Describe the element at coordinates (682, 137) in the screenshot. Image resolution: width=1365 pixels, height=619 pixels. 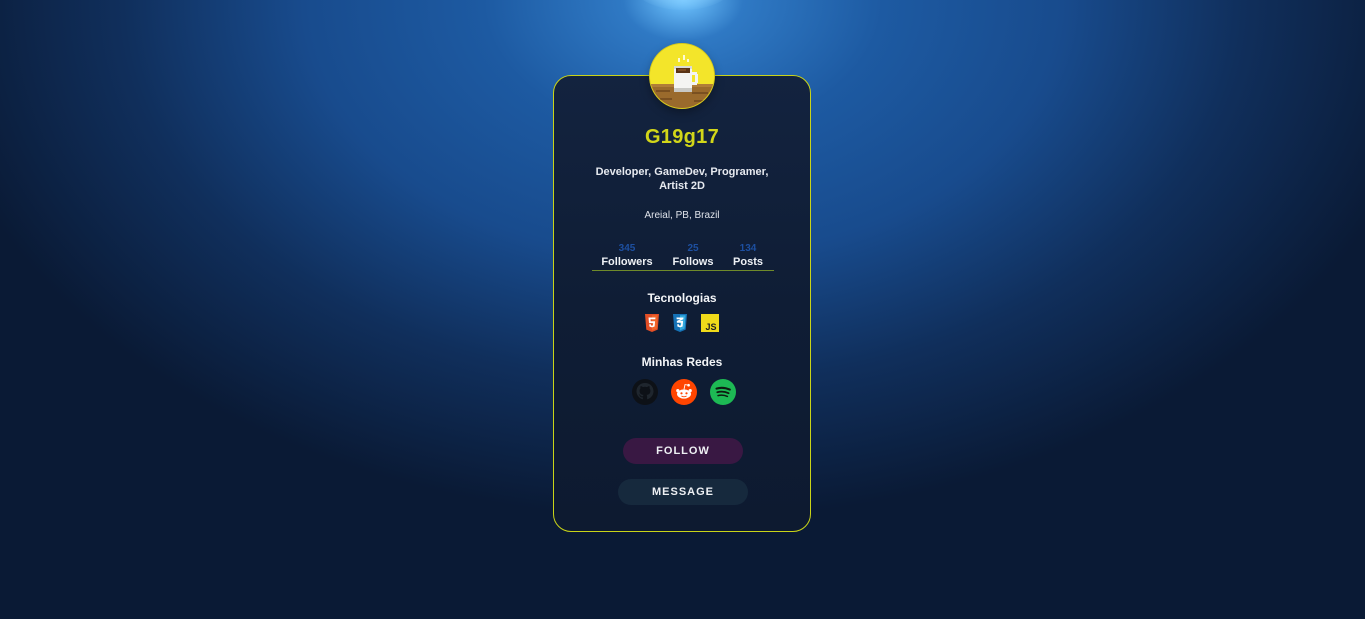
I see `username: G19g17` at that location.